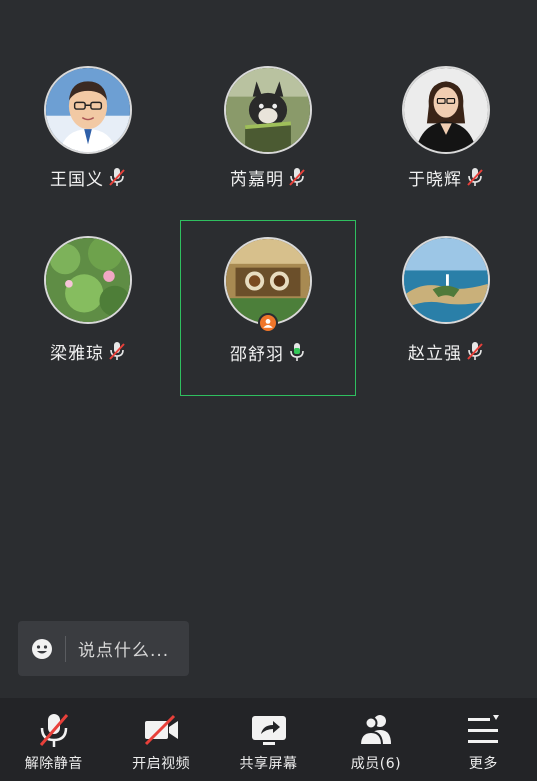  Describe the element at coordinates (297, 352) in the screenshot. I see `mic-active-icon` at that location.